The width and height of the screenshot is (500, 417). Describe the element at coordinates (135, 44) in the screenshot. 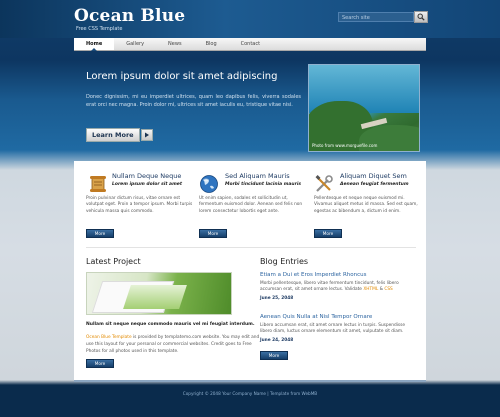

I see `nav-item-gallery: Gallery` at that location.